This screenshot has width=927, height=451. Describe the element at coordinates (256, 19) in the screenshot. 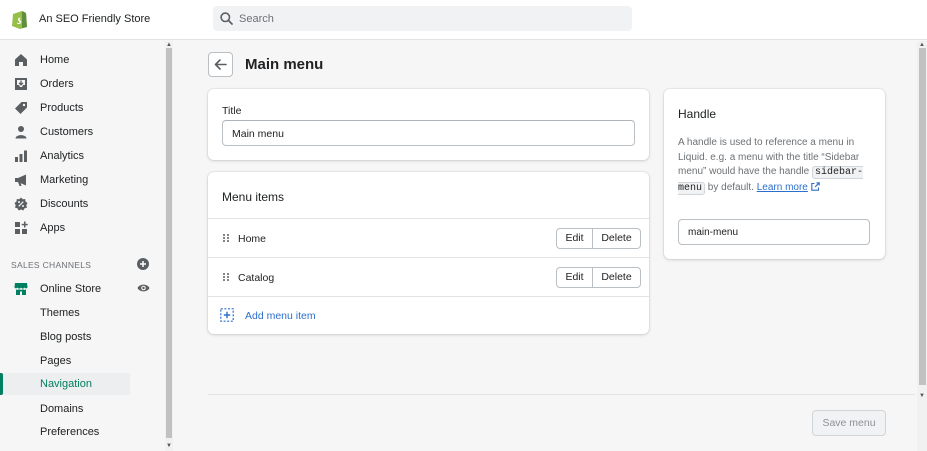

I see `search-placeholder: Search` at that location.